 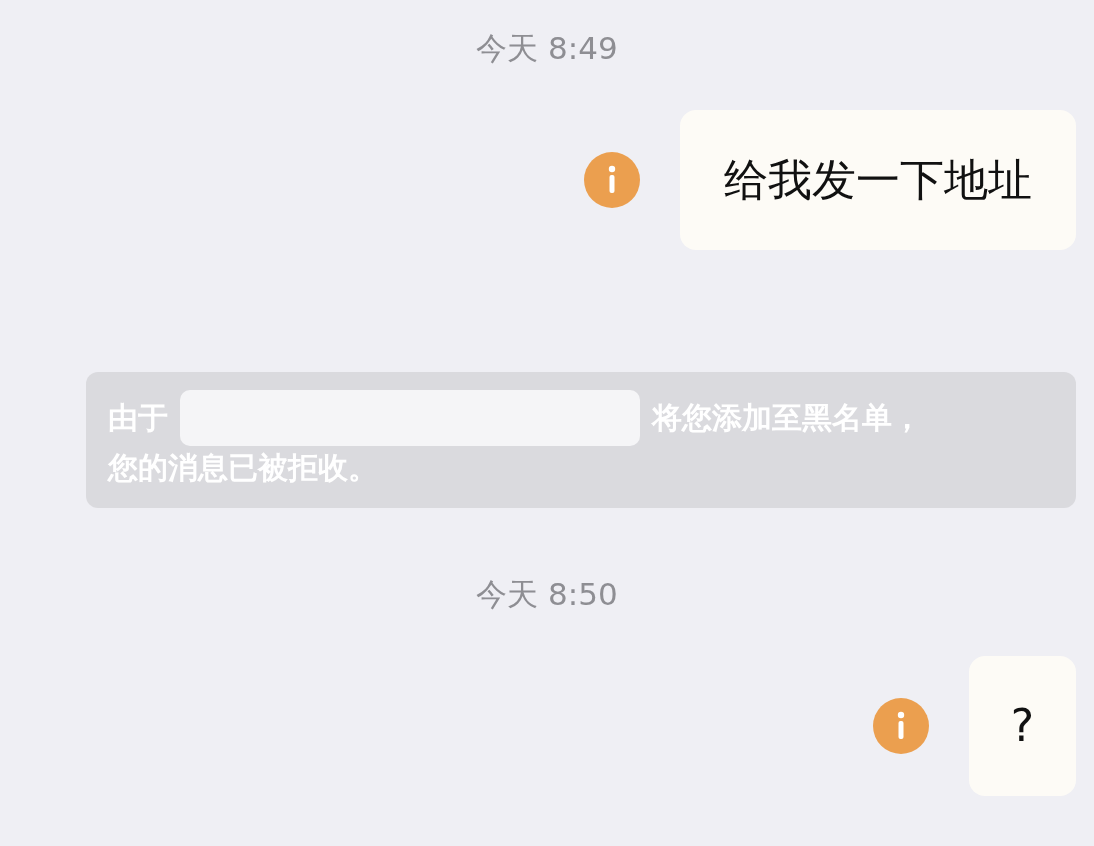 What do you see at coordinates (878, 180) in the screenshot?
I see `message-bubble: 给我发一下地址` at bounding box center [878, 180].